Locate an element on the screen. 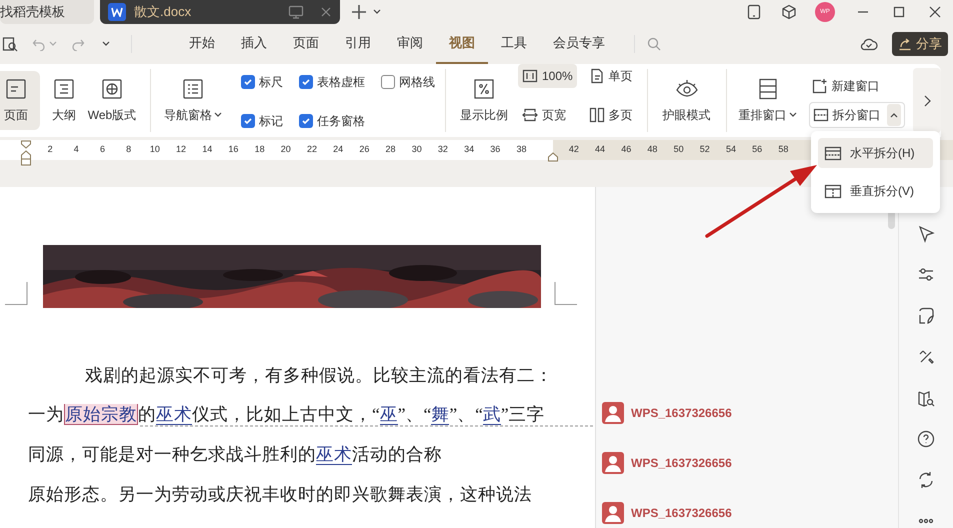 This screenshot has height=528, width=953. ruler-number: 12 is located at coordinates (181, 149).